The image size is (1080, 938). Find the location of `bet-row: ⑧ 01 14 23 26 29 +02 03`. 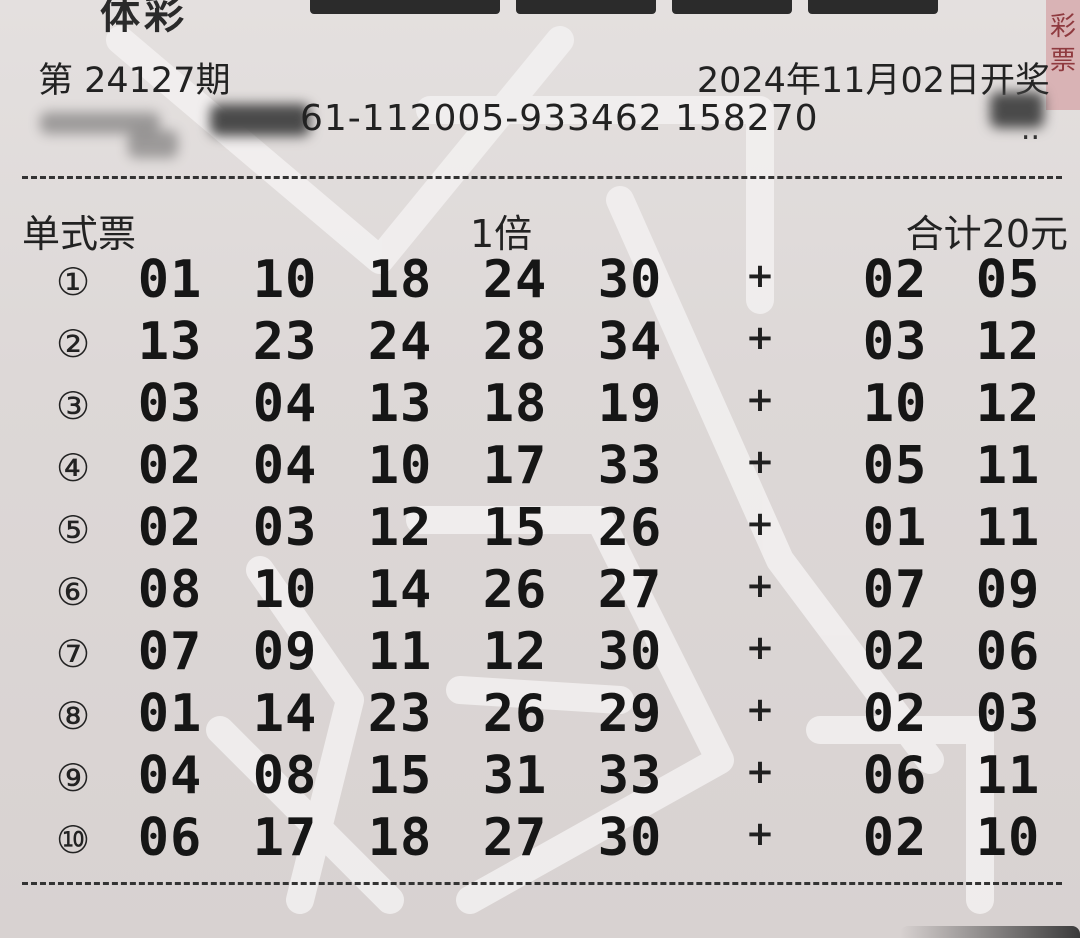

bet-row: ⑧ 01 14 23 26 29 +02 03 is located at coordinates (540, 714).